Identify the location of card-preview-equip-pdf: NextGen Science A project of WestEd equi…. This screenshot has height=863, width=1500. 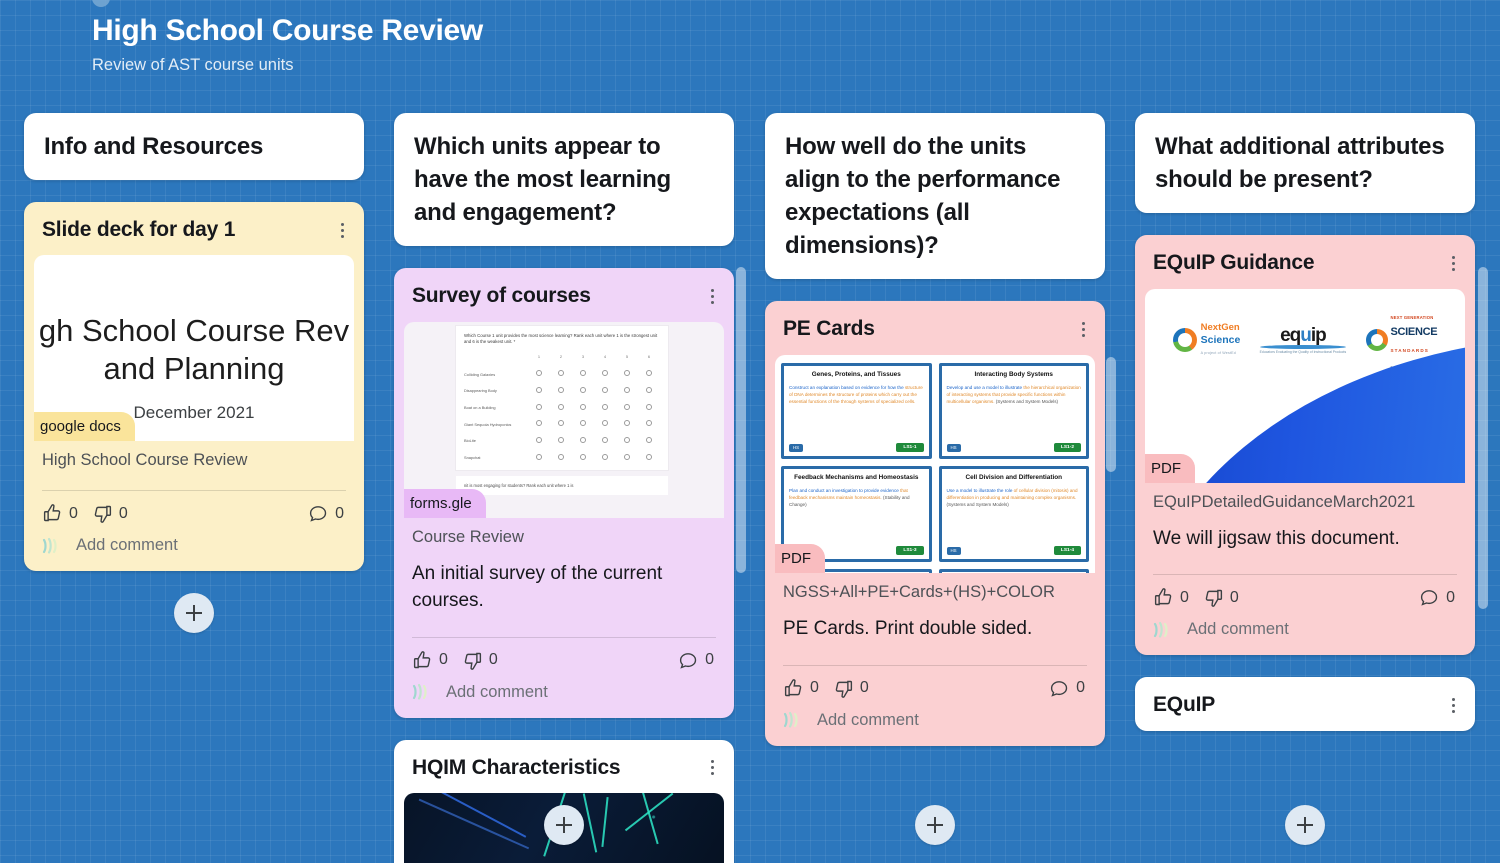
(1305, 385).